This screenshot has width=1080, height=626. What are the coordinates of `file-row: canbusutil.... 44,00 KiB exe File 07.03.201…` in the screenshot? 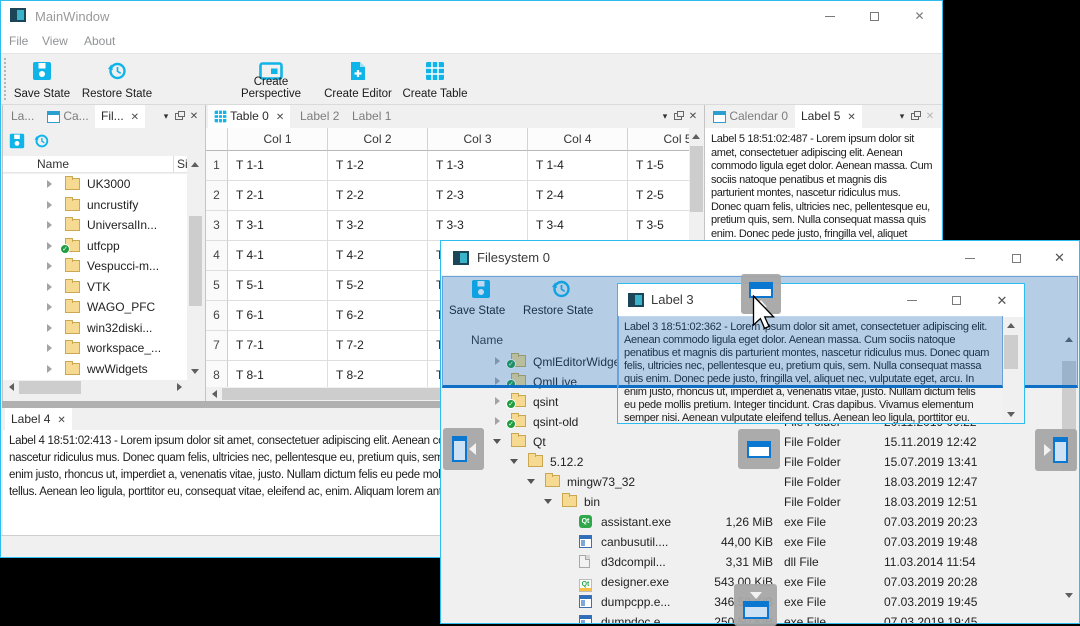 It's located at (750, 542).